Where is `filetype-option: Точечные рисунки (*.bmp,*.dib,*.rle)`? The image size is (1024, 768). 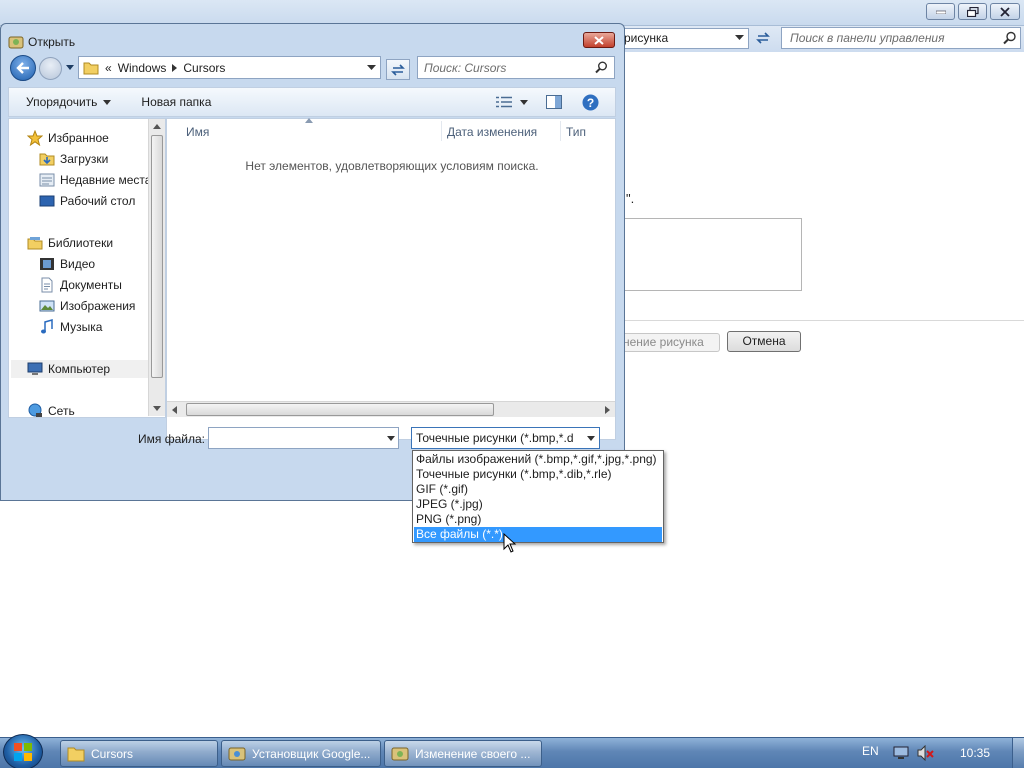
filetype-option: Точечные рисунки (*.bmp,*.dib,*.rle) is located at coordinates (538, 474).